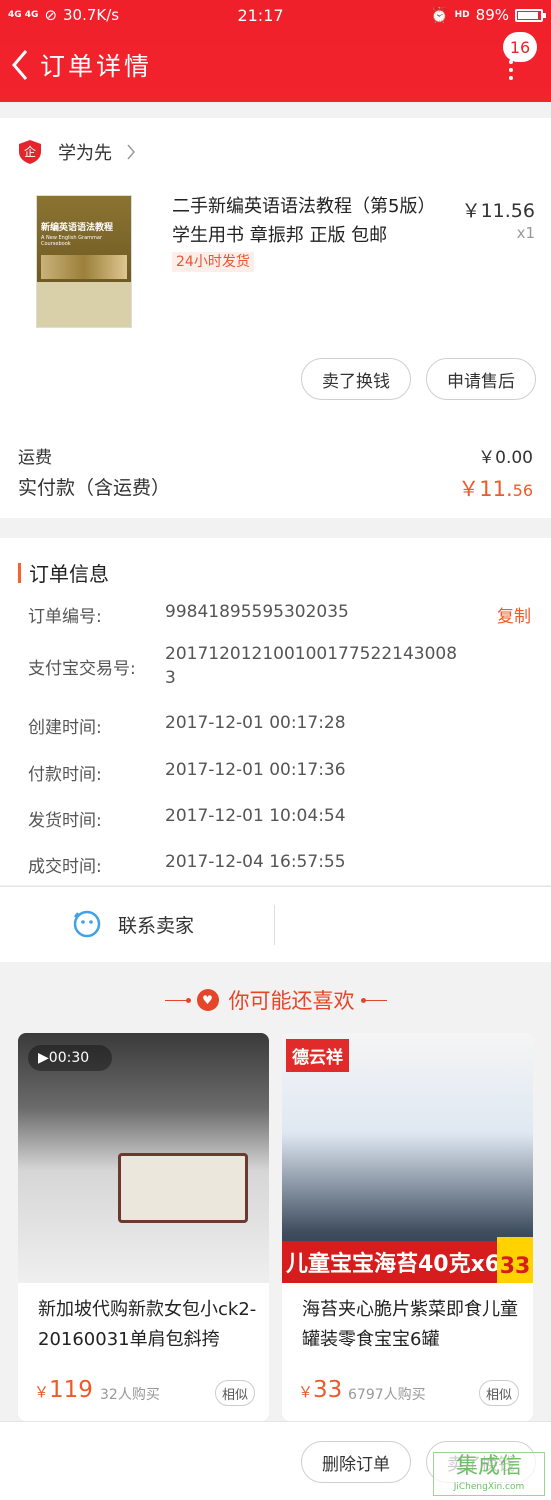 The image size is (551, 1500). Describe the element at coordinates (514, 614) in the screenshot. I see `copy-order-number-button: 复制` at that location.